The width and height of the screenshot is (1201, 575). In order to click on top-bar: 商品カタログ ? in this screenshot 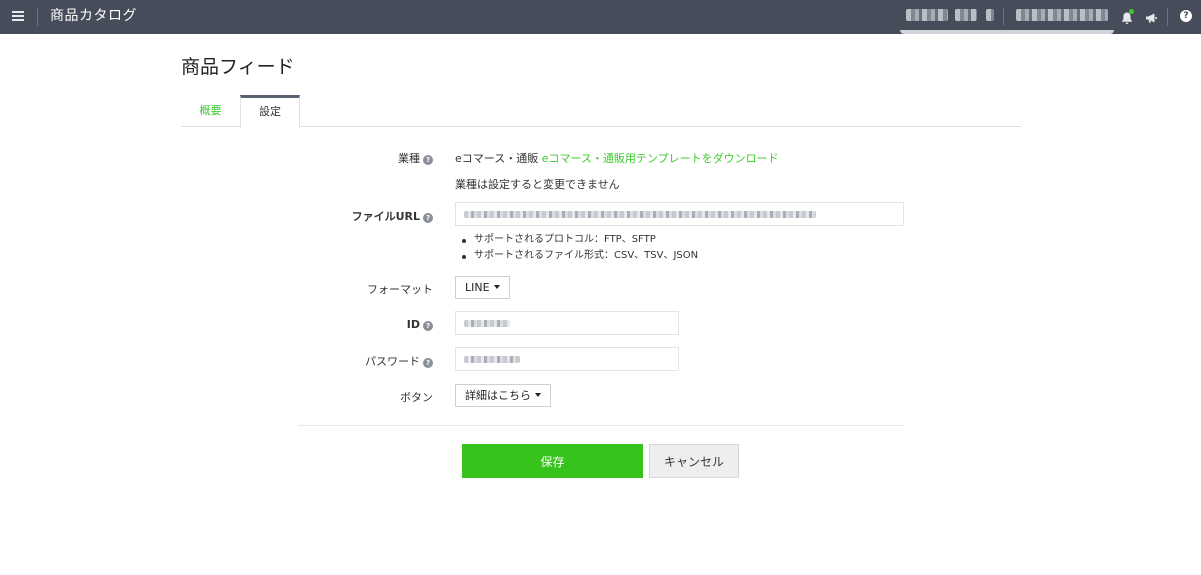, I will do `click(600, 17)`.